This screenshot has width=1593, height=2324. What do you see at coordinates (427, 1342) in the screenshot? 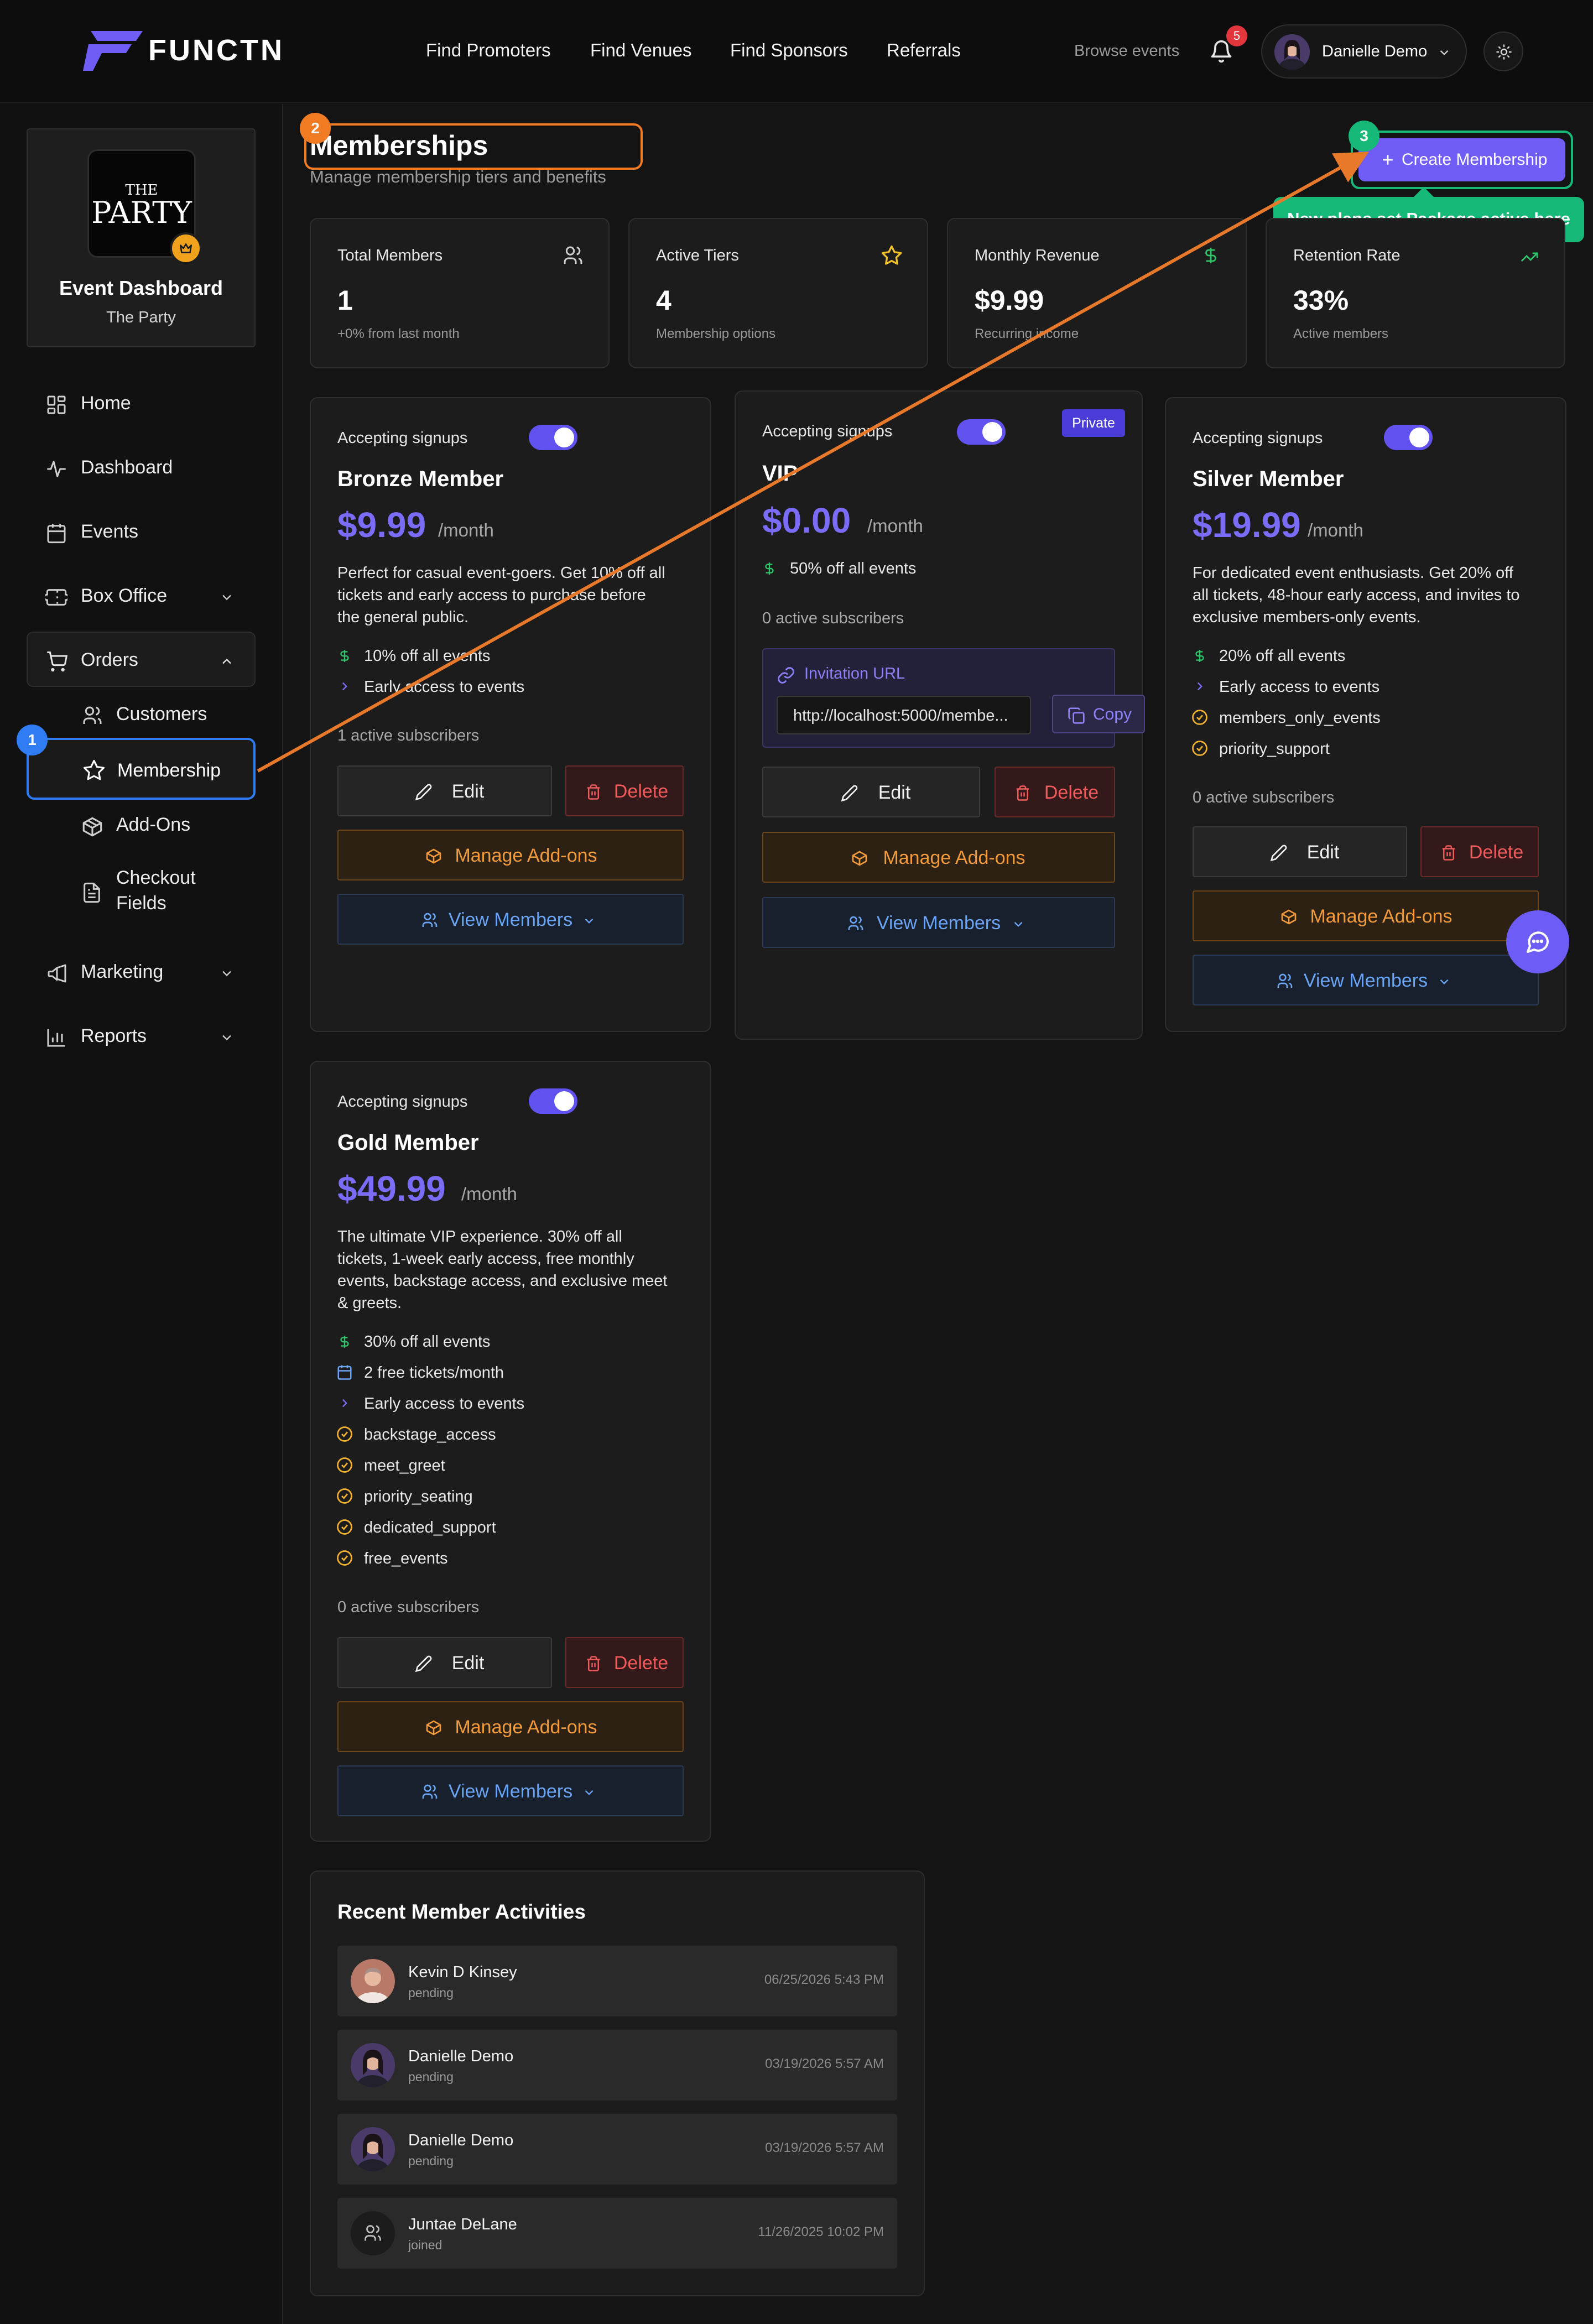
I see `tier-feature: 30% off all events` at bounding box center [427, 1342].